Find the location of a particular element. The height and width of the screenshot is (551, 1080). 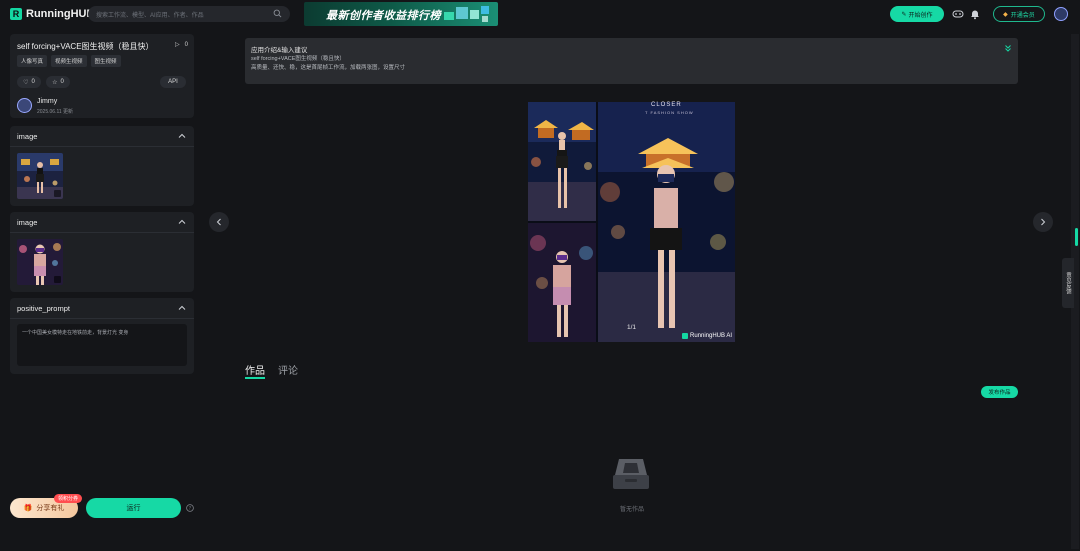

intro-line: 高质量、还快、稳，这是首尾帧工作流，加载两张图，设置尺寸 is located at coordinates (328, 68).